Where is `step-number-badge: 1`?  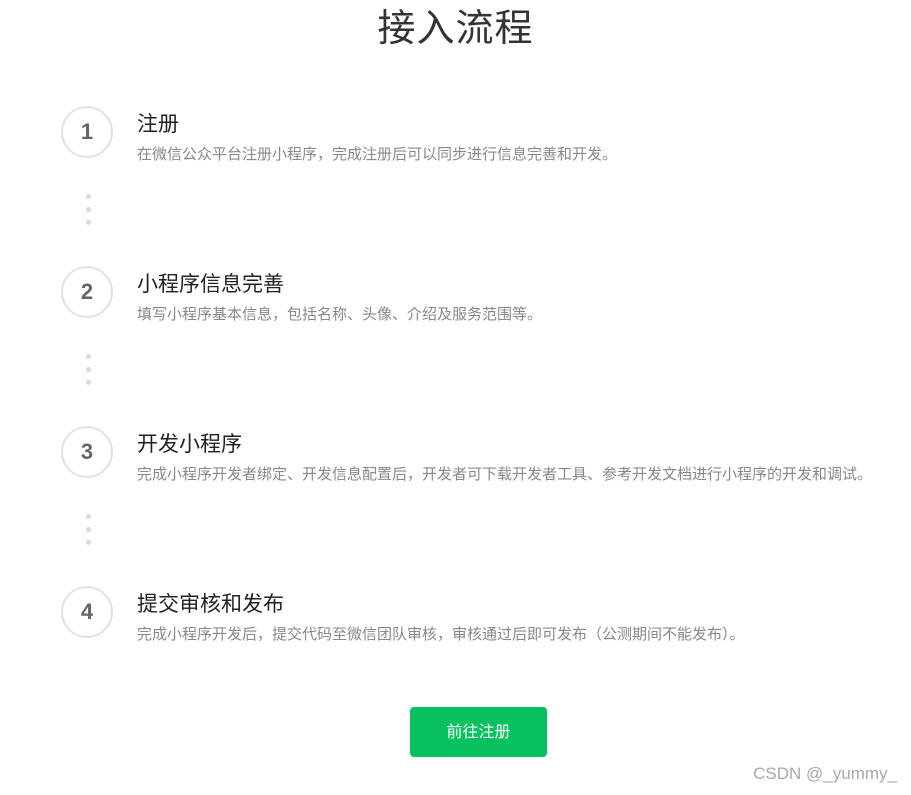
step-number-badge: 1 is located at coordinates (87, 132).